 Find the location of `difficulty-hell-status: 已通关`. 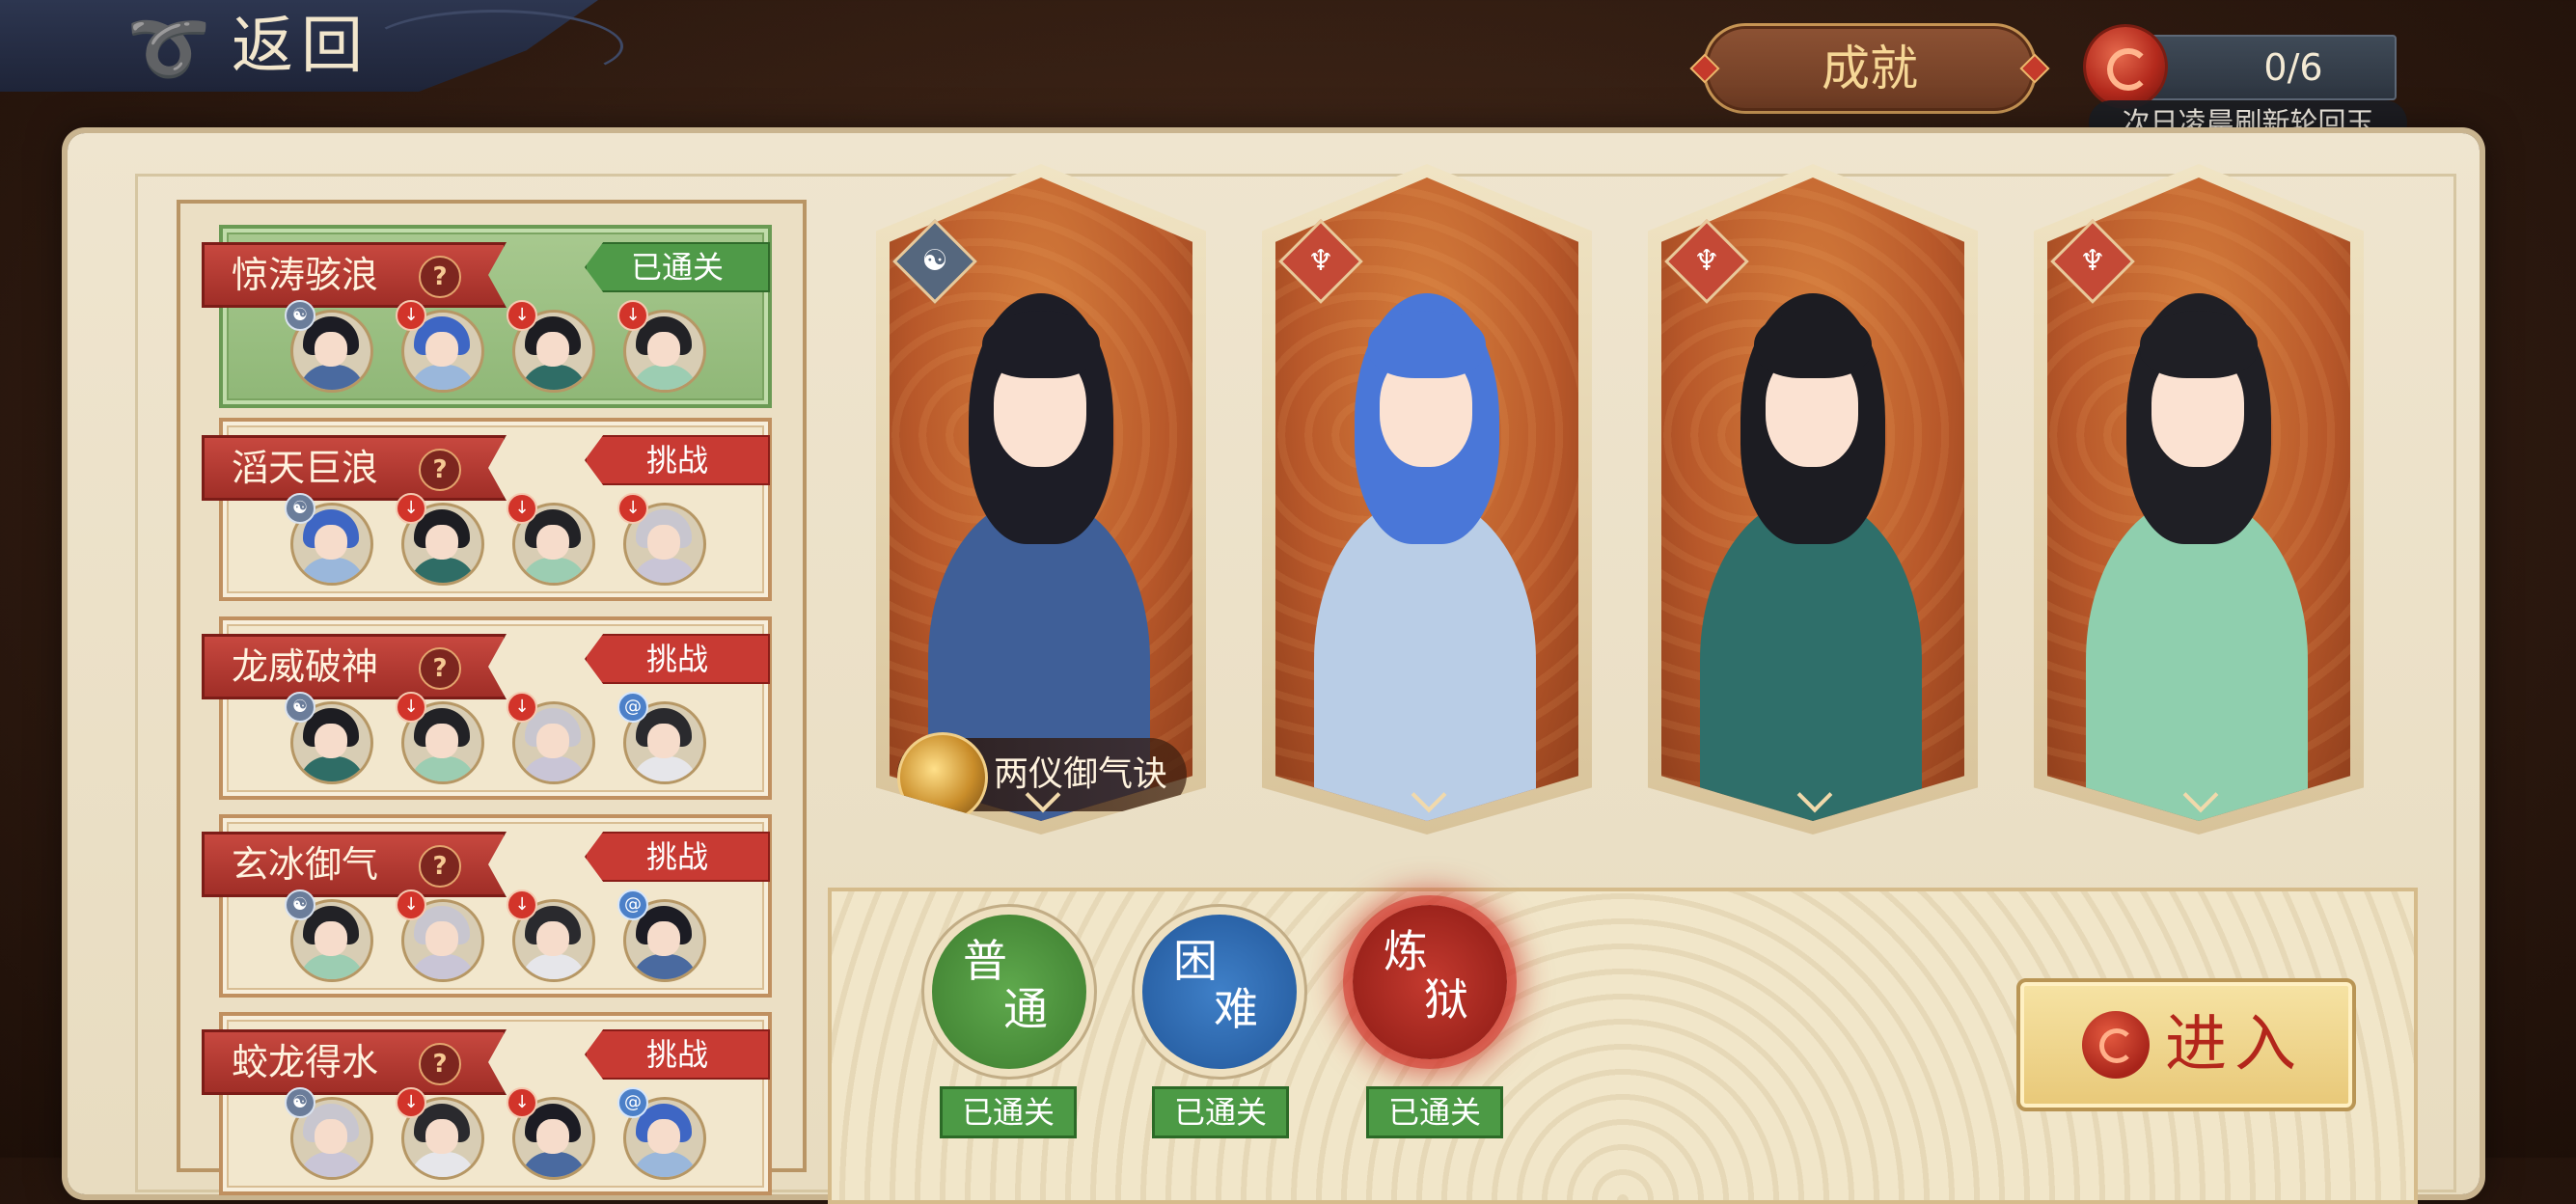

difficulty-hell-status: 已通关 is located at coordinates (1435, 1112).